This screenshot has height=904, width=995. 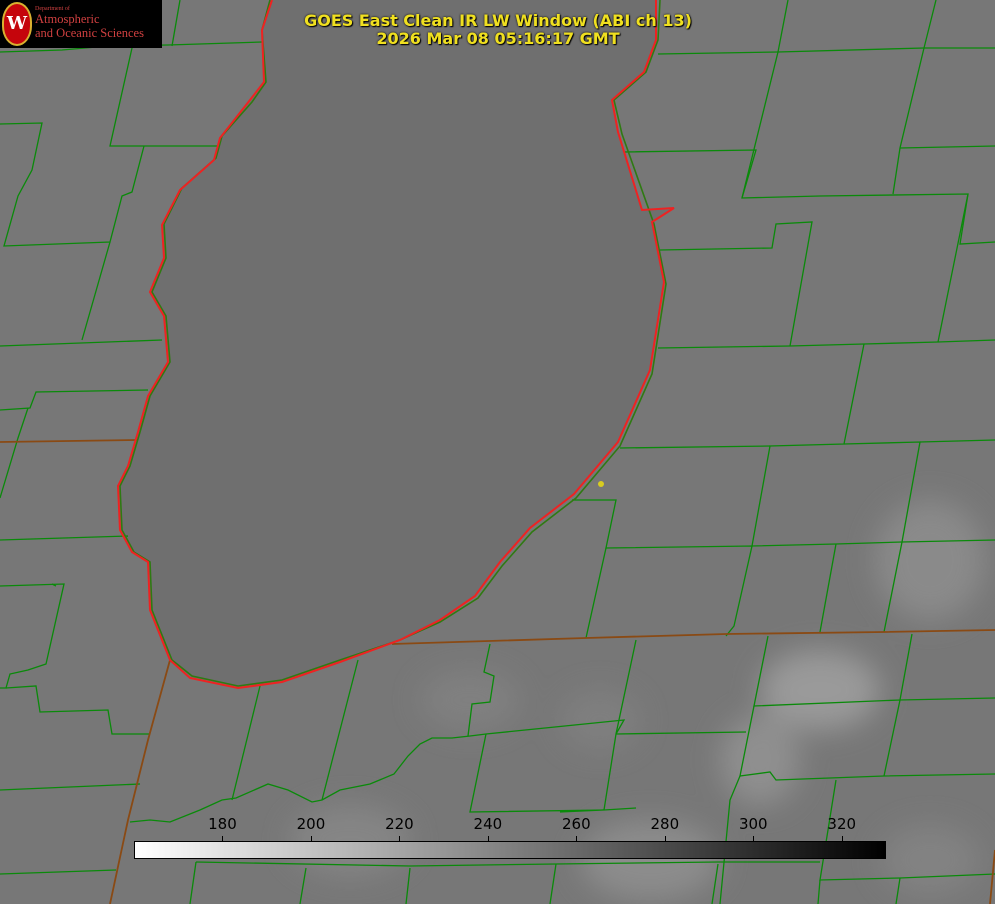 What do you see at coordinates (488, 824) in the screenshot?
I see `colorbar-tick-label: 240` at bounding box center [488, 824].